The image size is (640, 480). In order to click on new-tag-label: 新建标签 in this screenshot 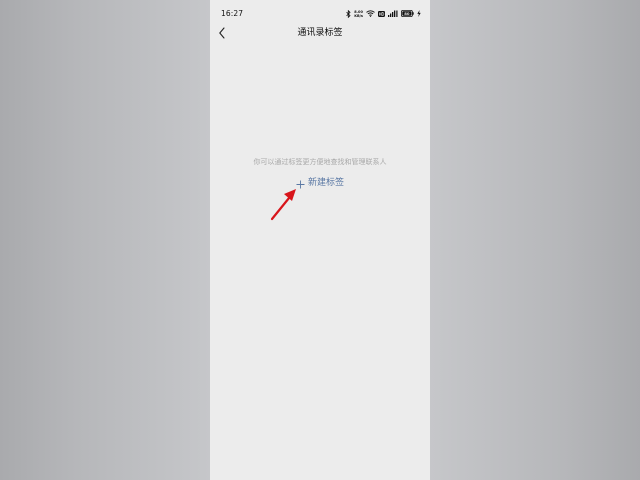, I will do `click(326, 183)`.